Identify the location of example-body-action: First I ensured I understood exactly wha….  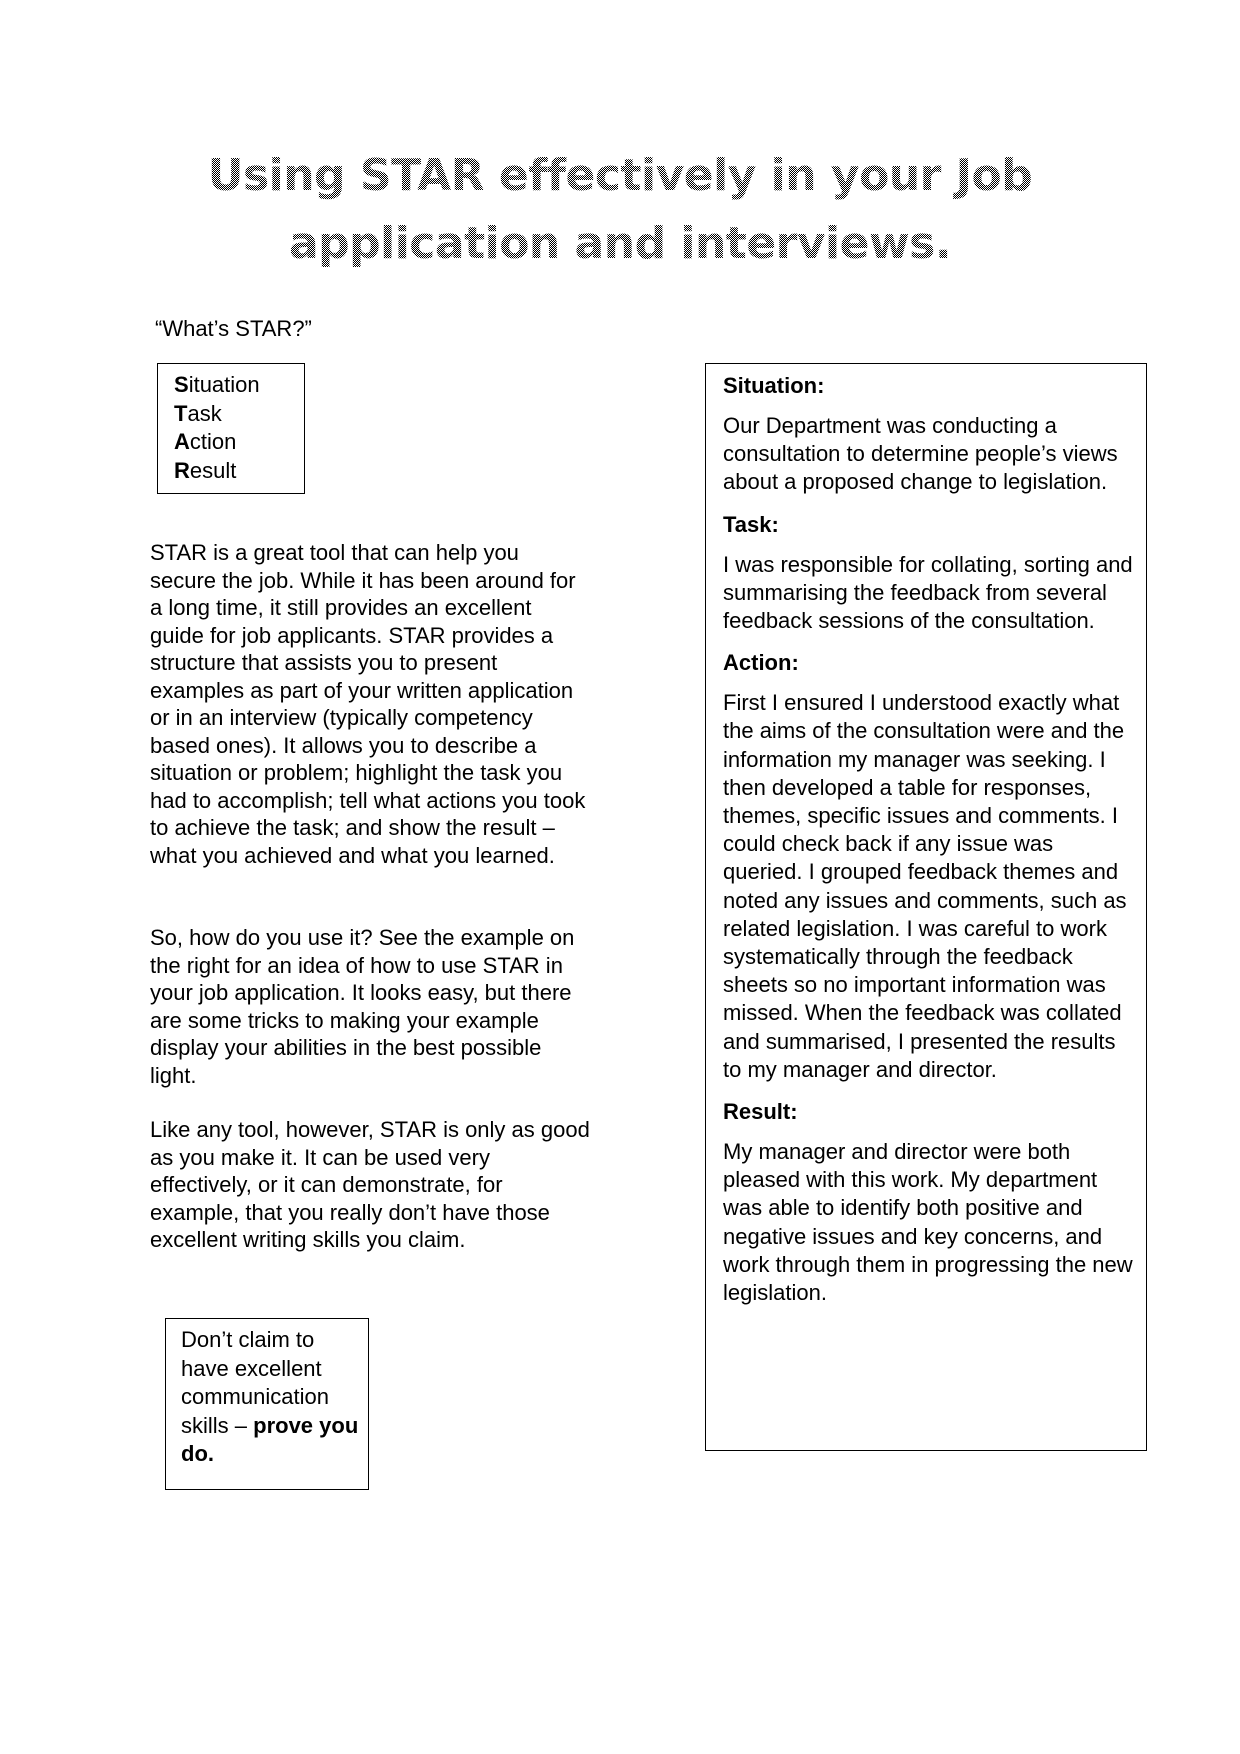
(925, 886).